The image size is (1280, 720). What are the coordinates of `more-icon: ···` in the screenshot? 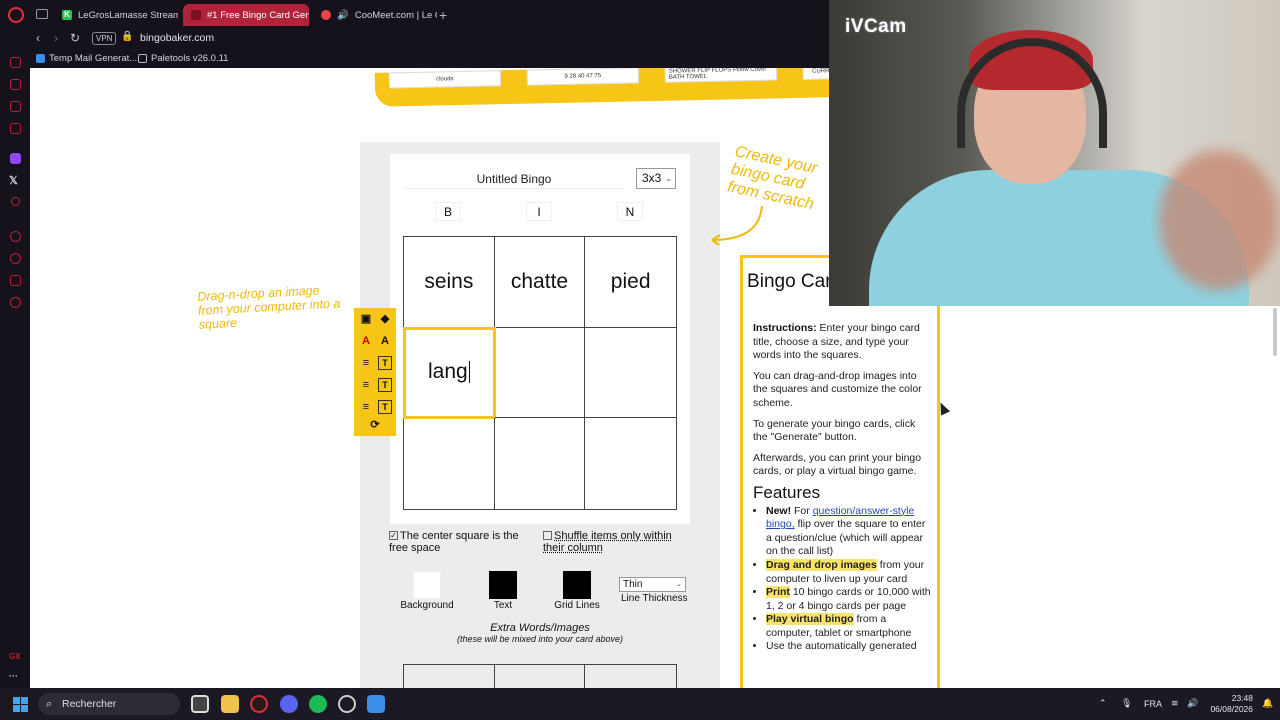 It's located at (13, 676).